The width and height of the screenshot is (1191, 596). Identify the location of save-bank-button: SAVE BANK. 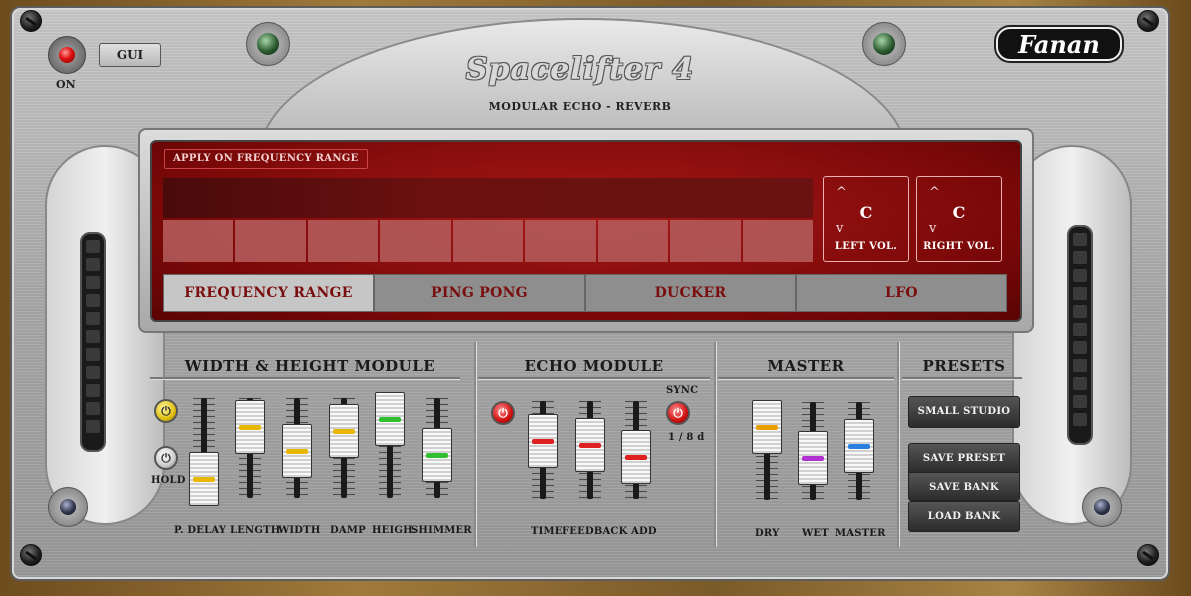
(964, 486).